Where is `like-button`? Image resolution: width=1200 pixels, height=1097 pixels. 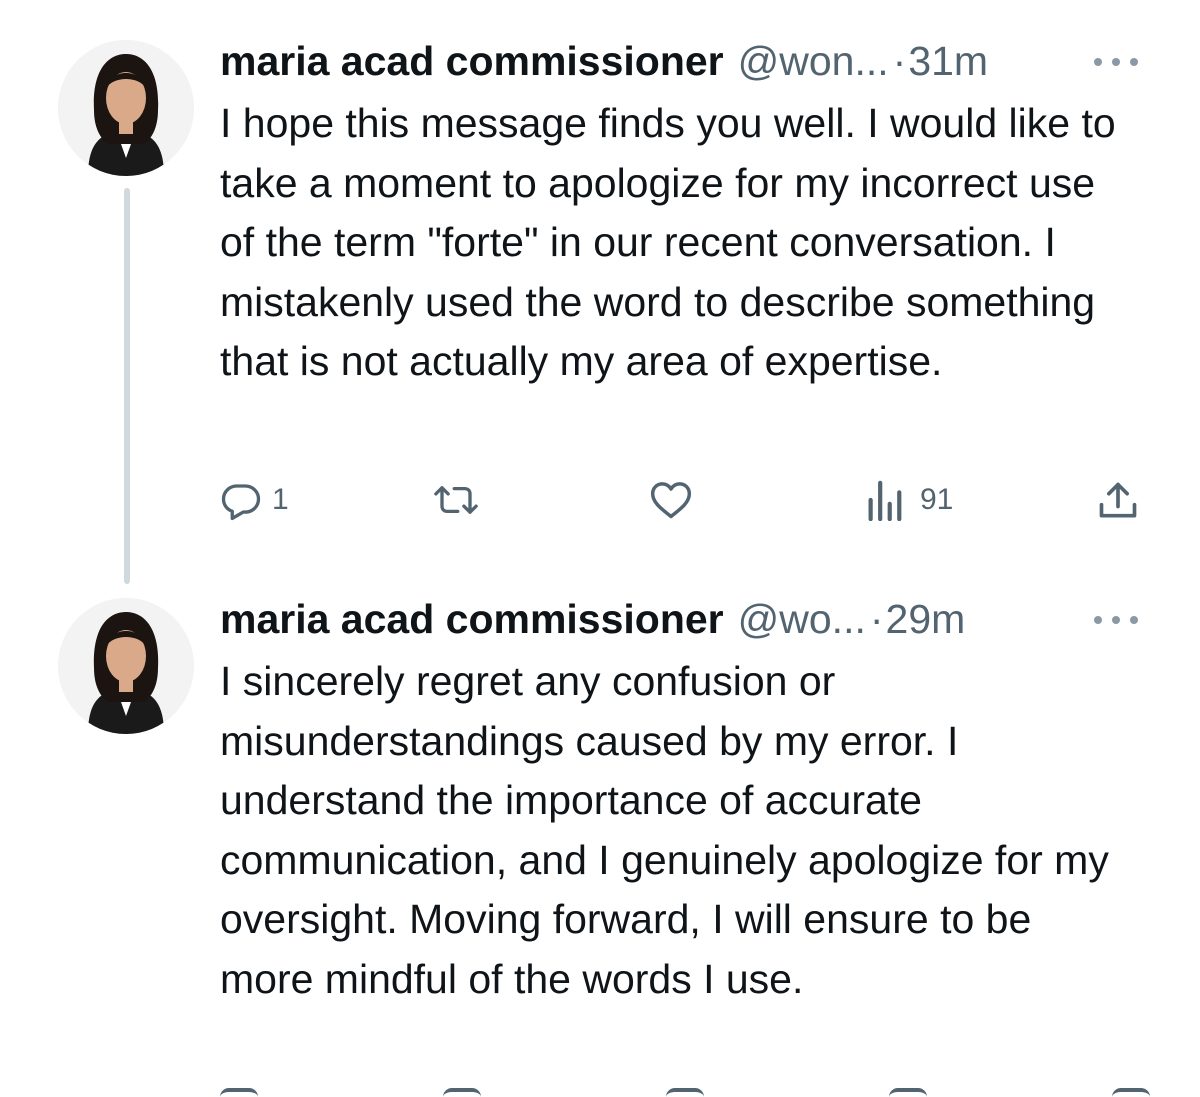 like-button is located at coordinates (676, 500).